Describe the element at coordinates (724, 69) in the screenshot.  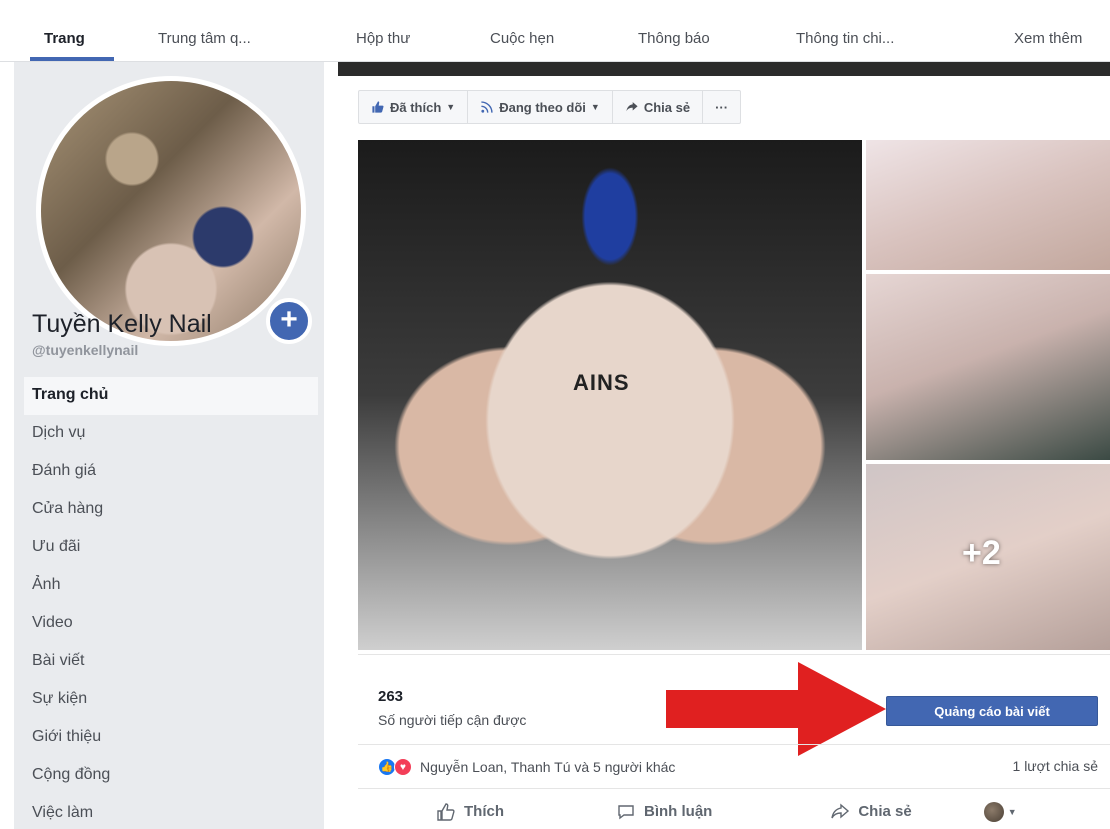
I see `cover-photo-edge` at that location.